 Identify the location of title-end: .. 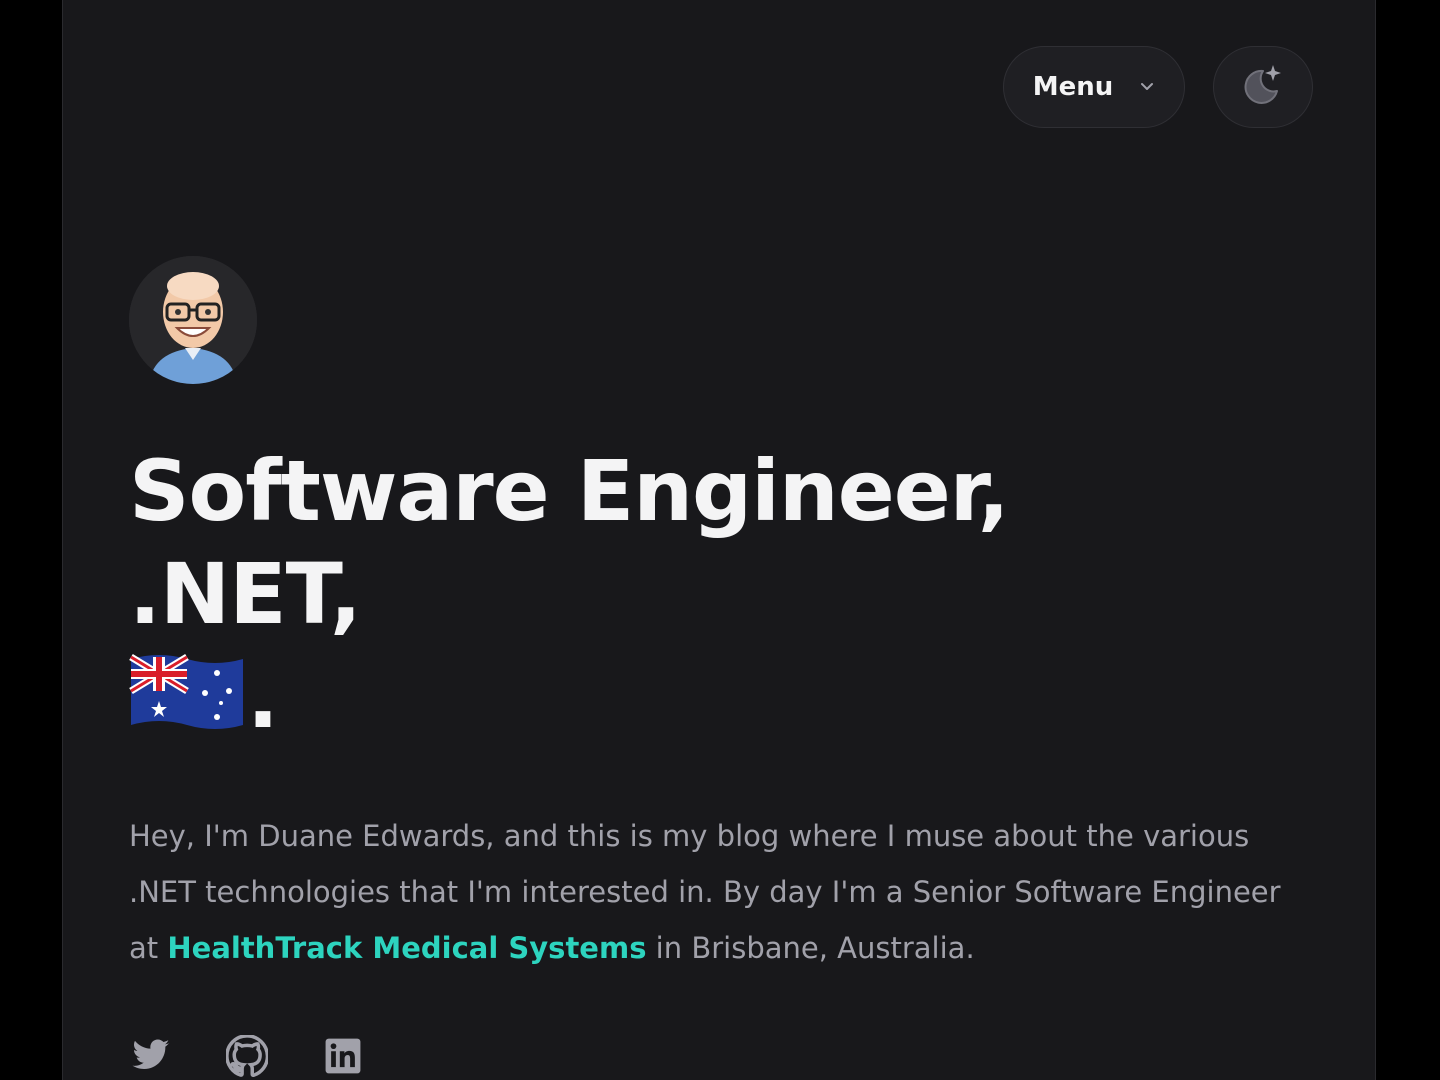
(263, 697).